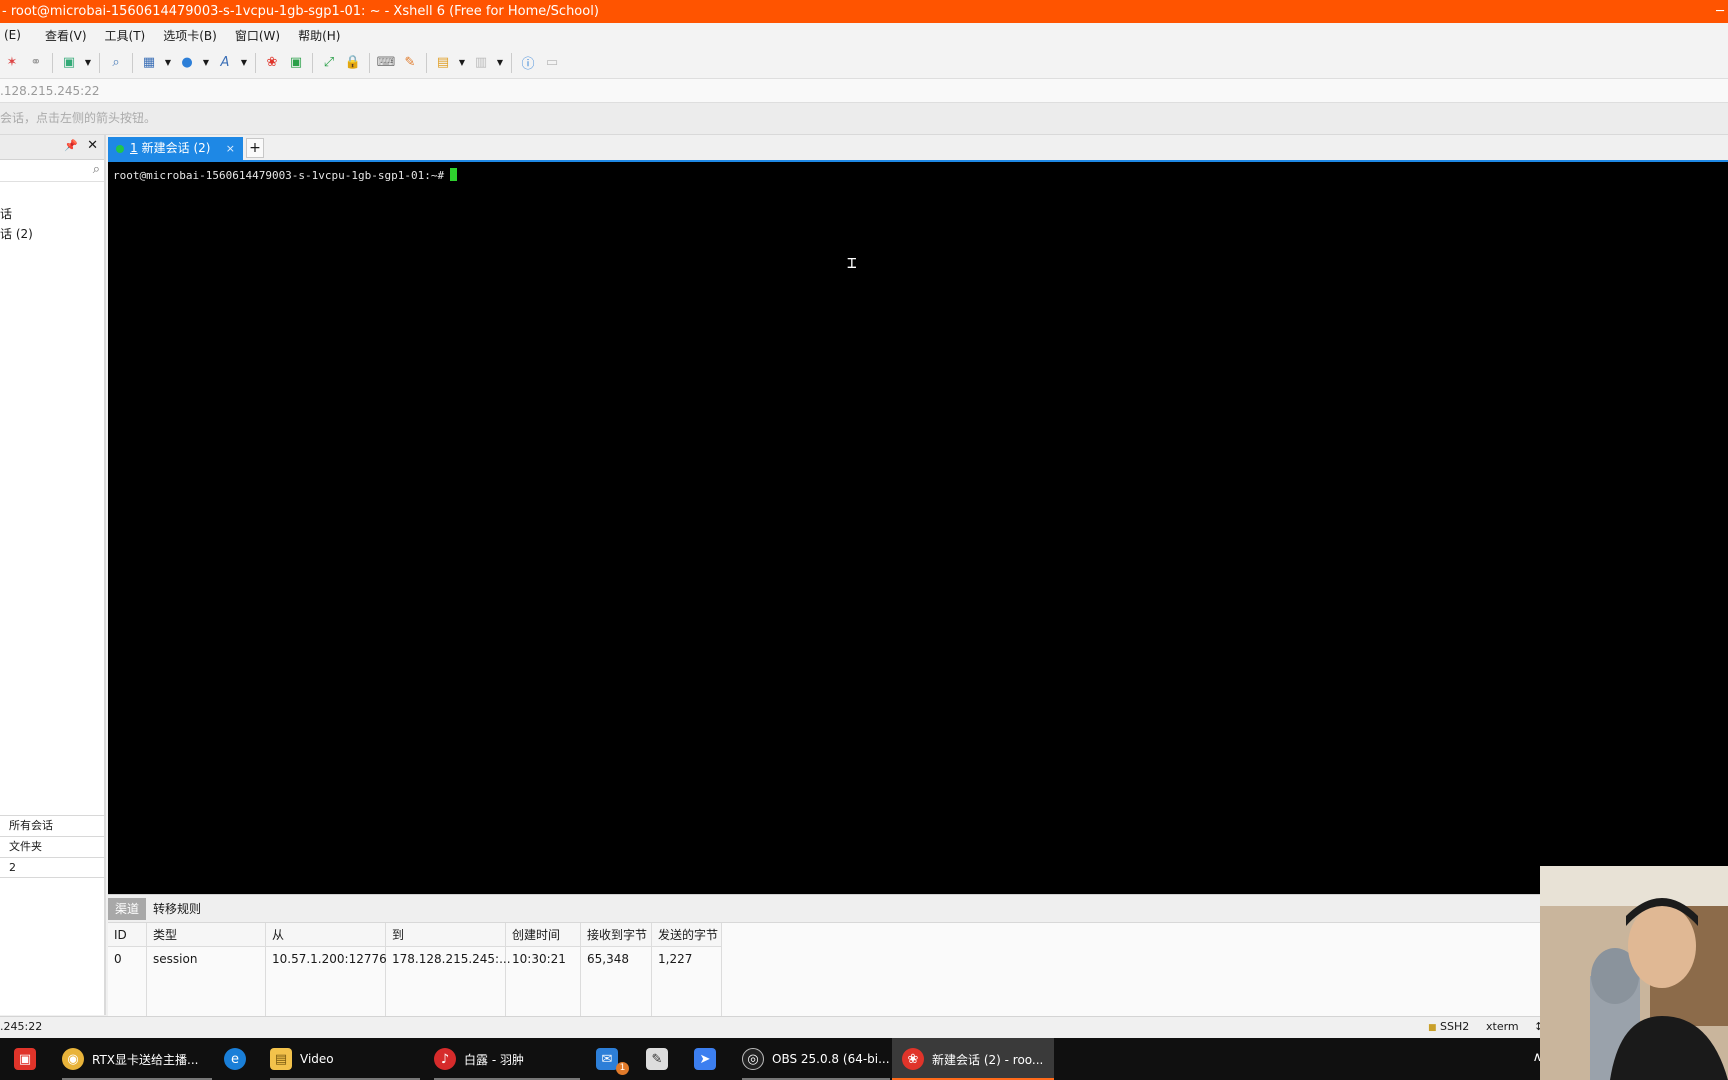 Image resolution: width=1728 pixels, height=1080 pixels. I want to click on tab-number: 1, so click(134, 148).